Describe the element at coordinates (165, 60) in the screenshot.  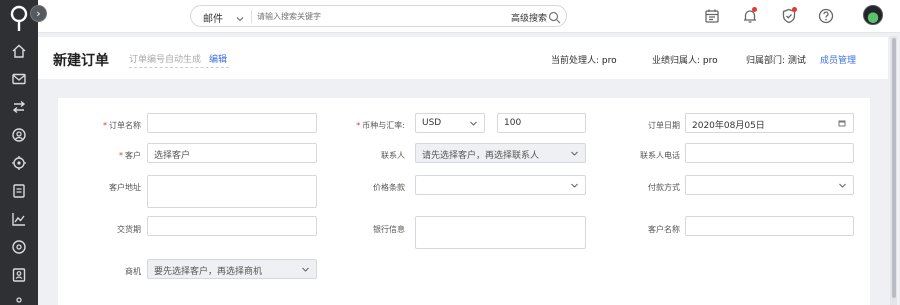
I see `order-number-hint: 订单编号自动生成` at that location.